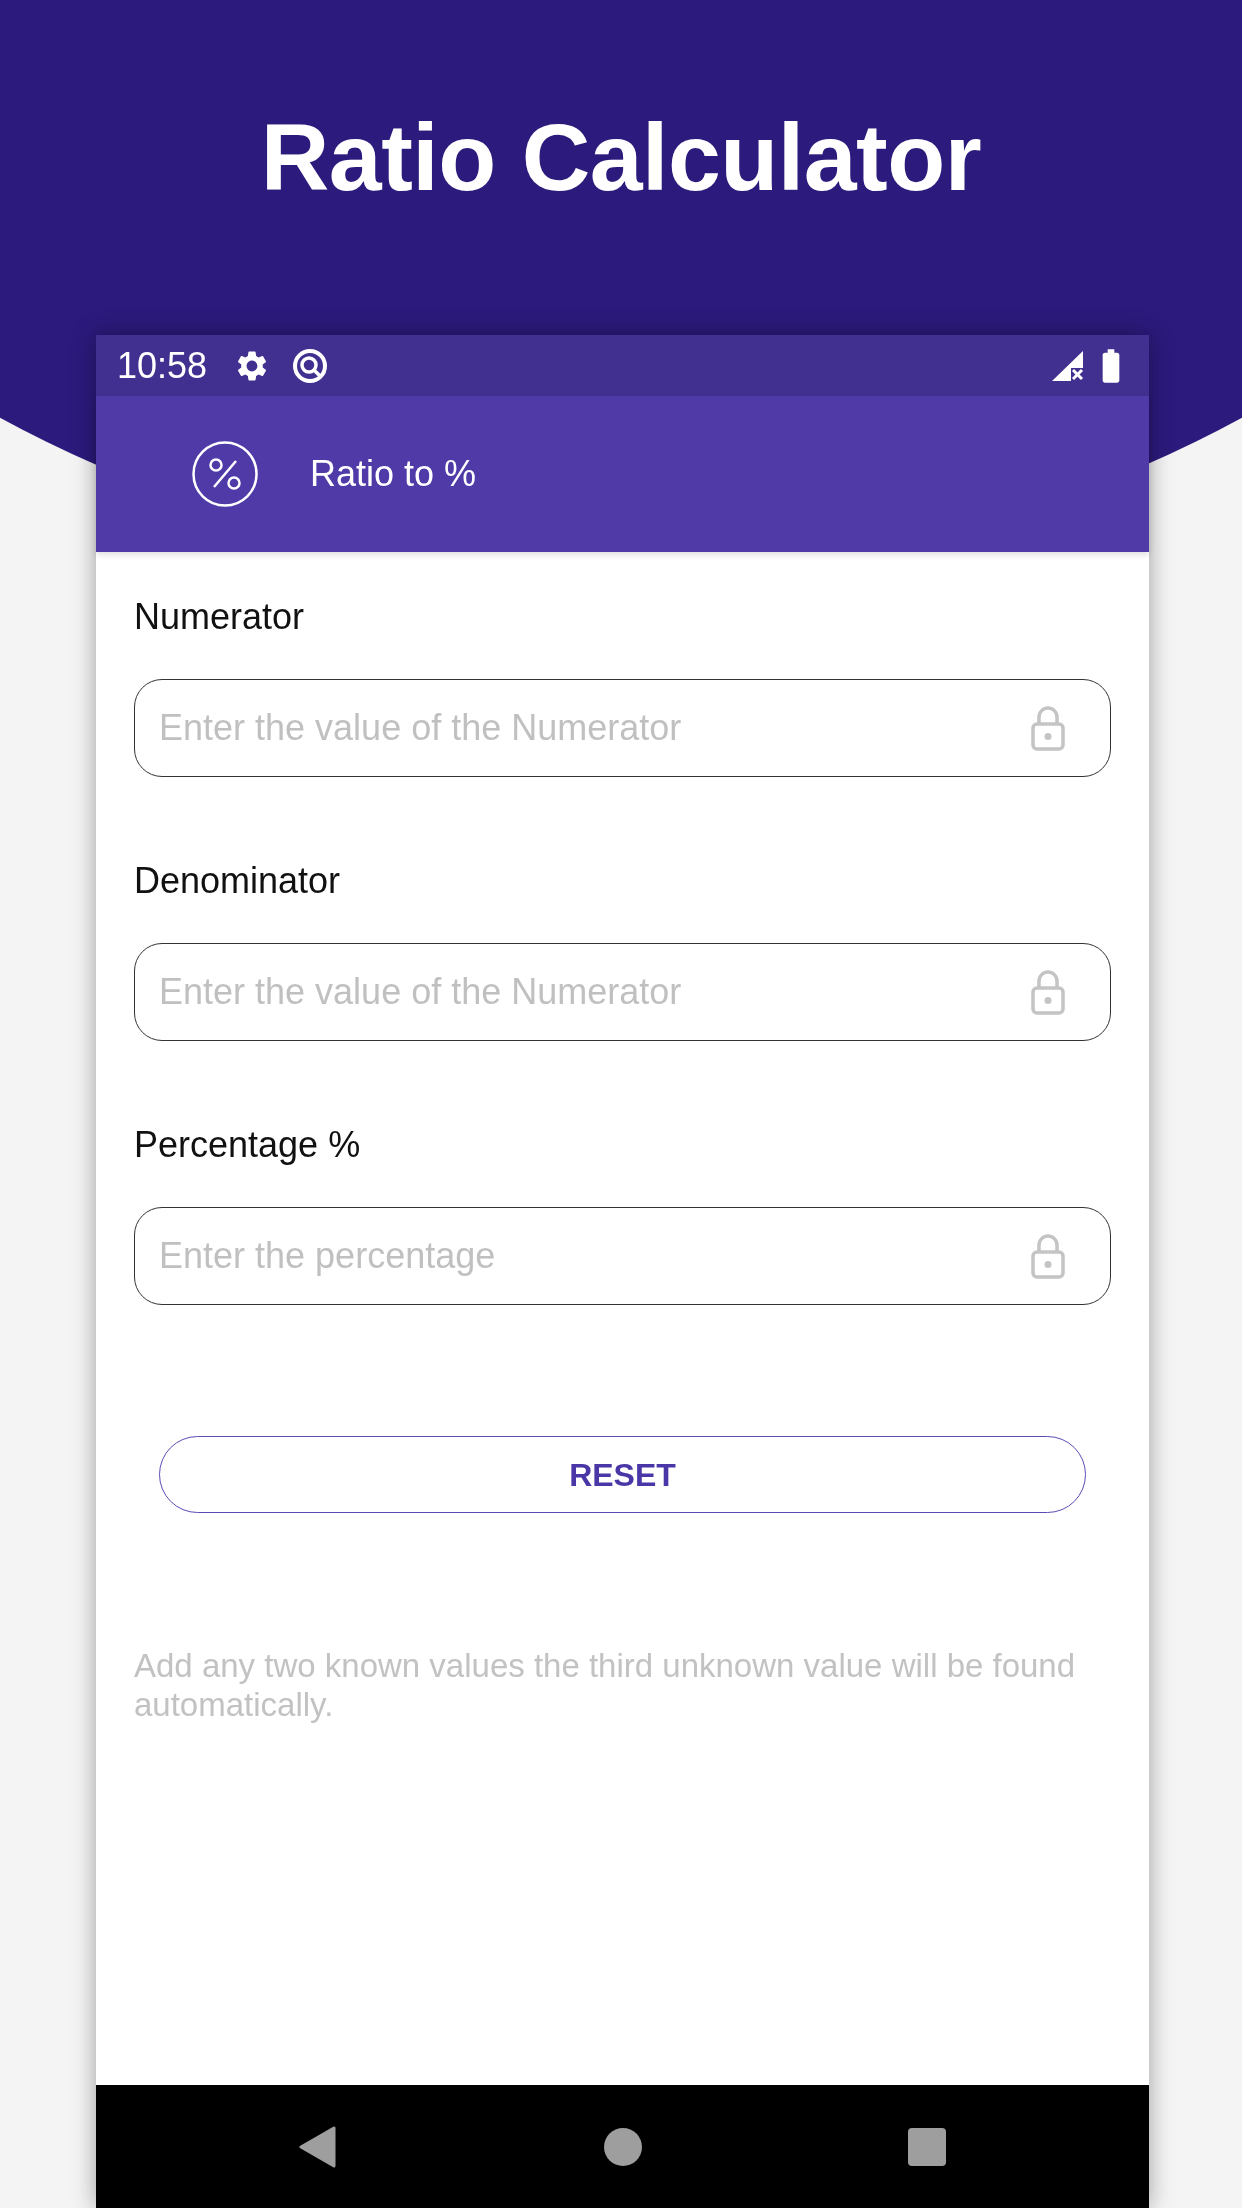 This screenshot has width=1242, height=2208. Describe the element at coordinates (1068, 365) in the screenshot. I see `signal-x-icon` at that location.